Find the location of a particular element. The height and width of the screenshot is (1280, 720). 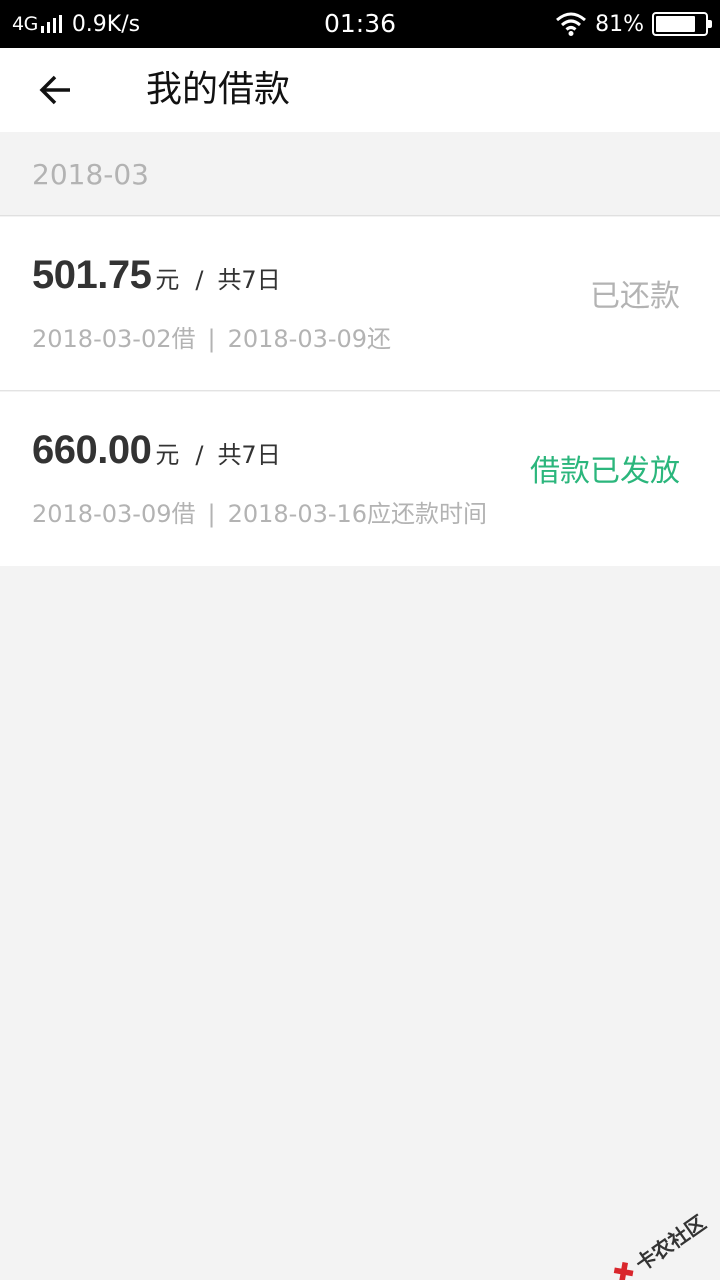

due-date: 2018-03-16应还款时间 is located at coordinates (357, 514).